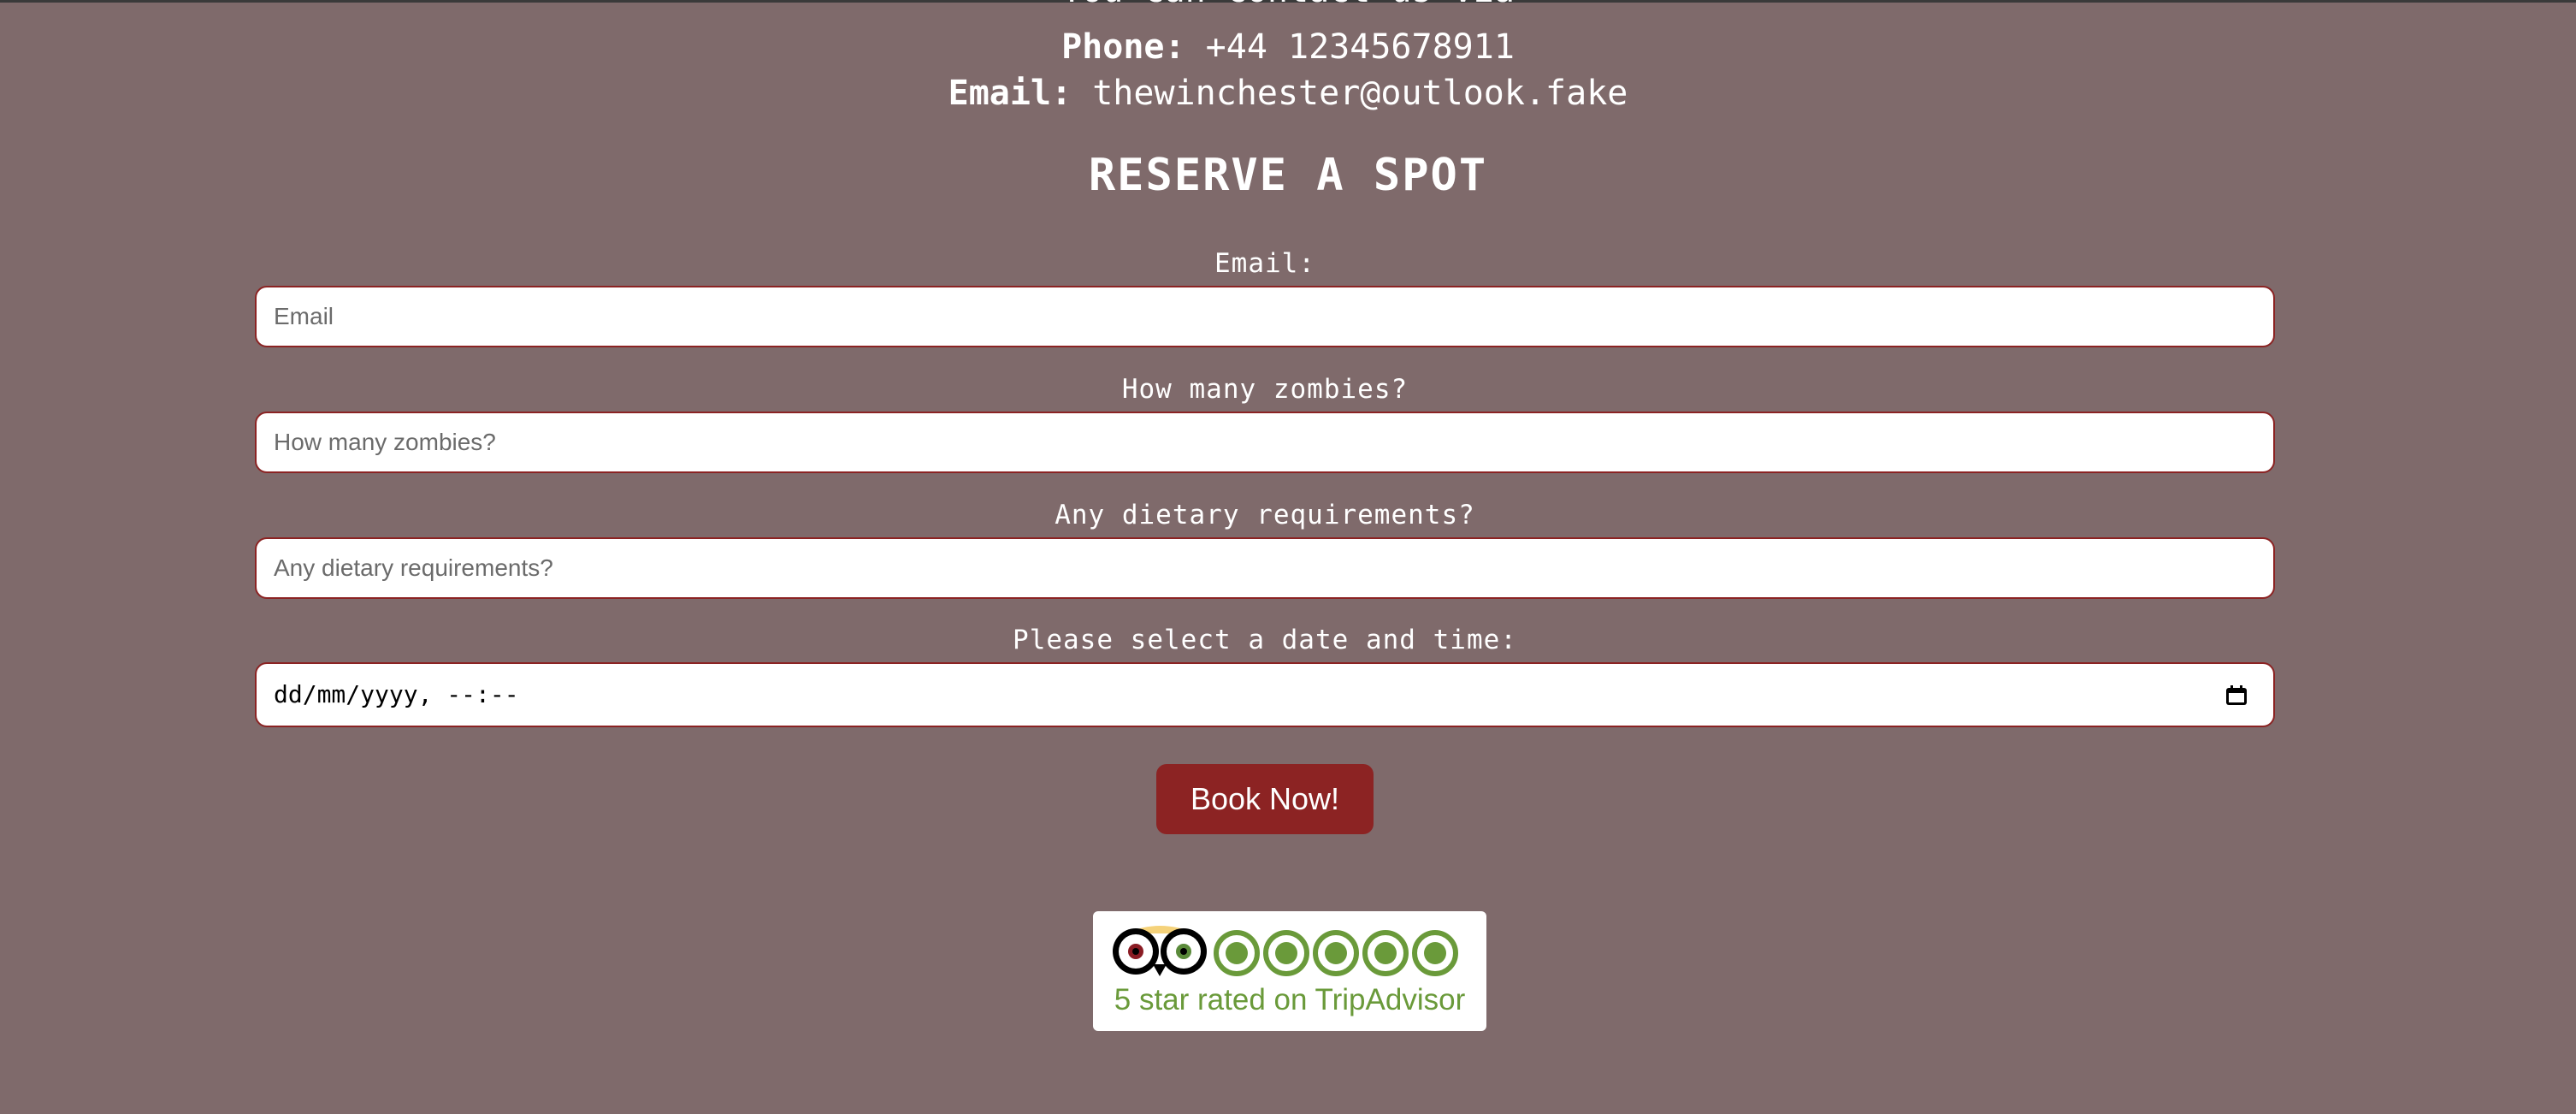 The image size is (2576, 1114). I want to click on email-value: thewinchester@outlook.fake, so click(1360, 94).